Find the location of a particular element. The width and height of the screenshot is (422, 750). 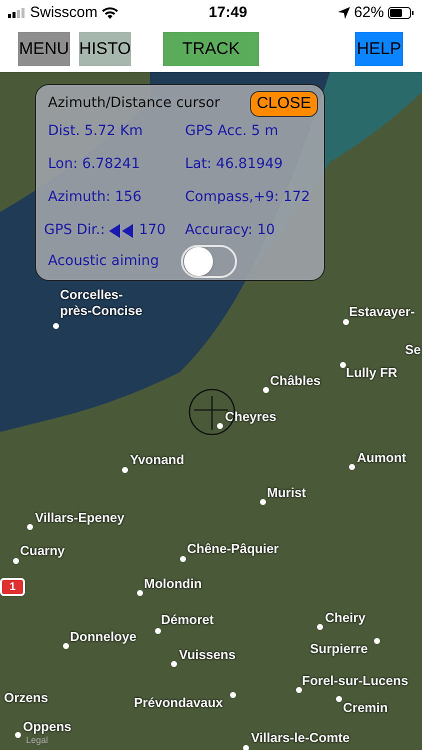

place-label: Yvonand is located at coordinates (157, 460).